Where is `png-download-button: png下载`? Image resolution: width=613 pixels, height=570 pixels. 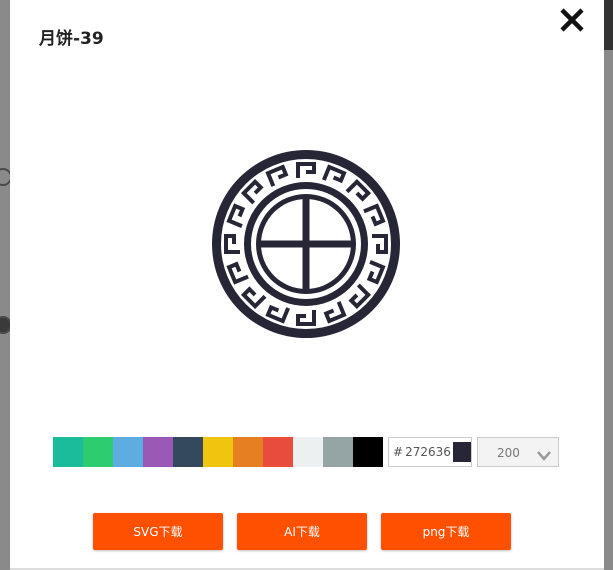 png-download-button: png下载 is located at coordinates (446, 531).